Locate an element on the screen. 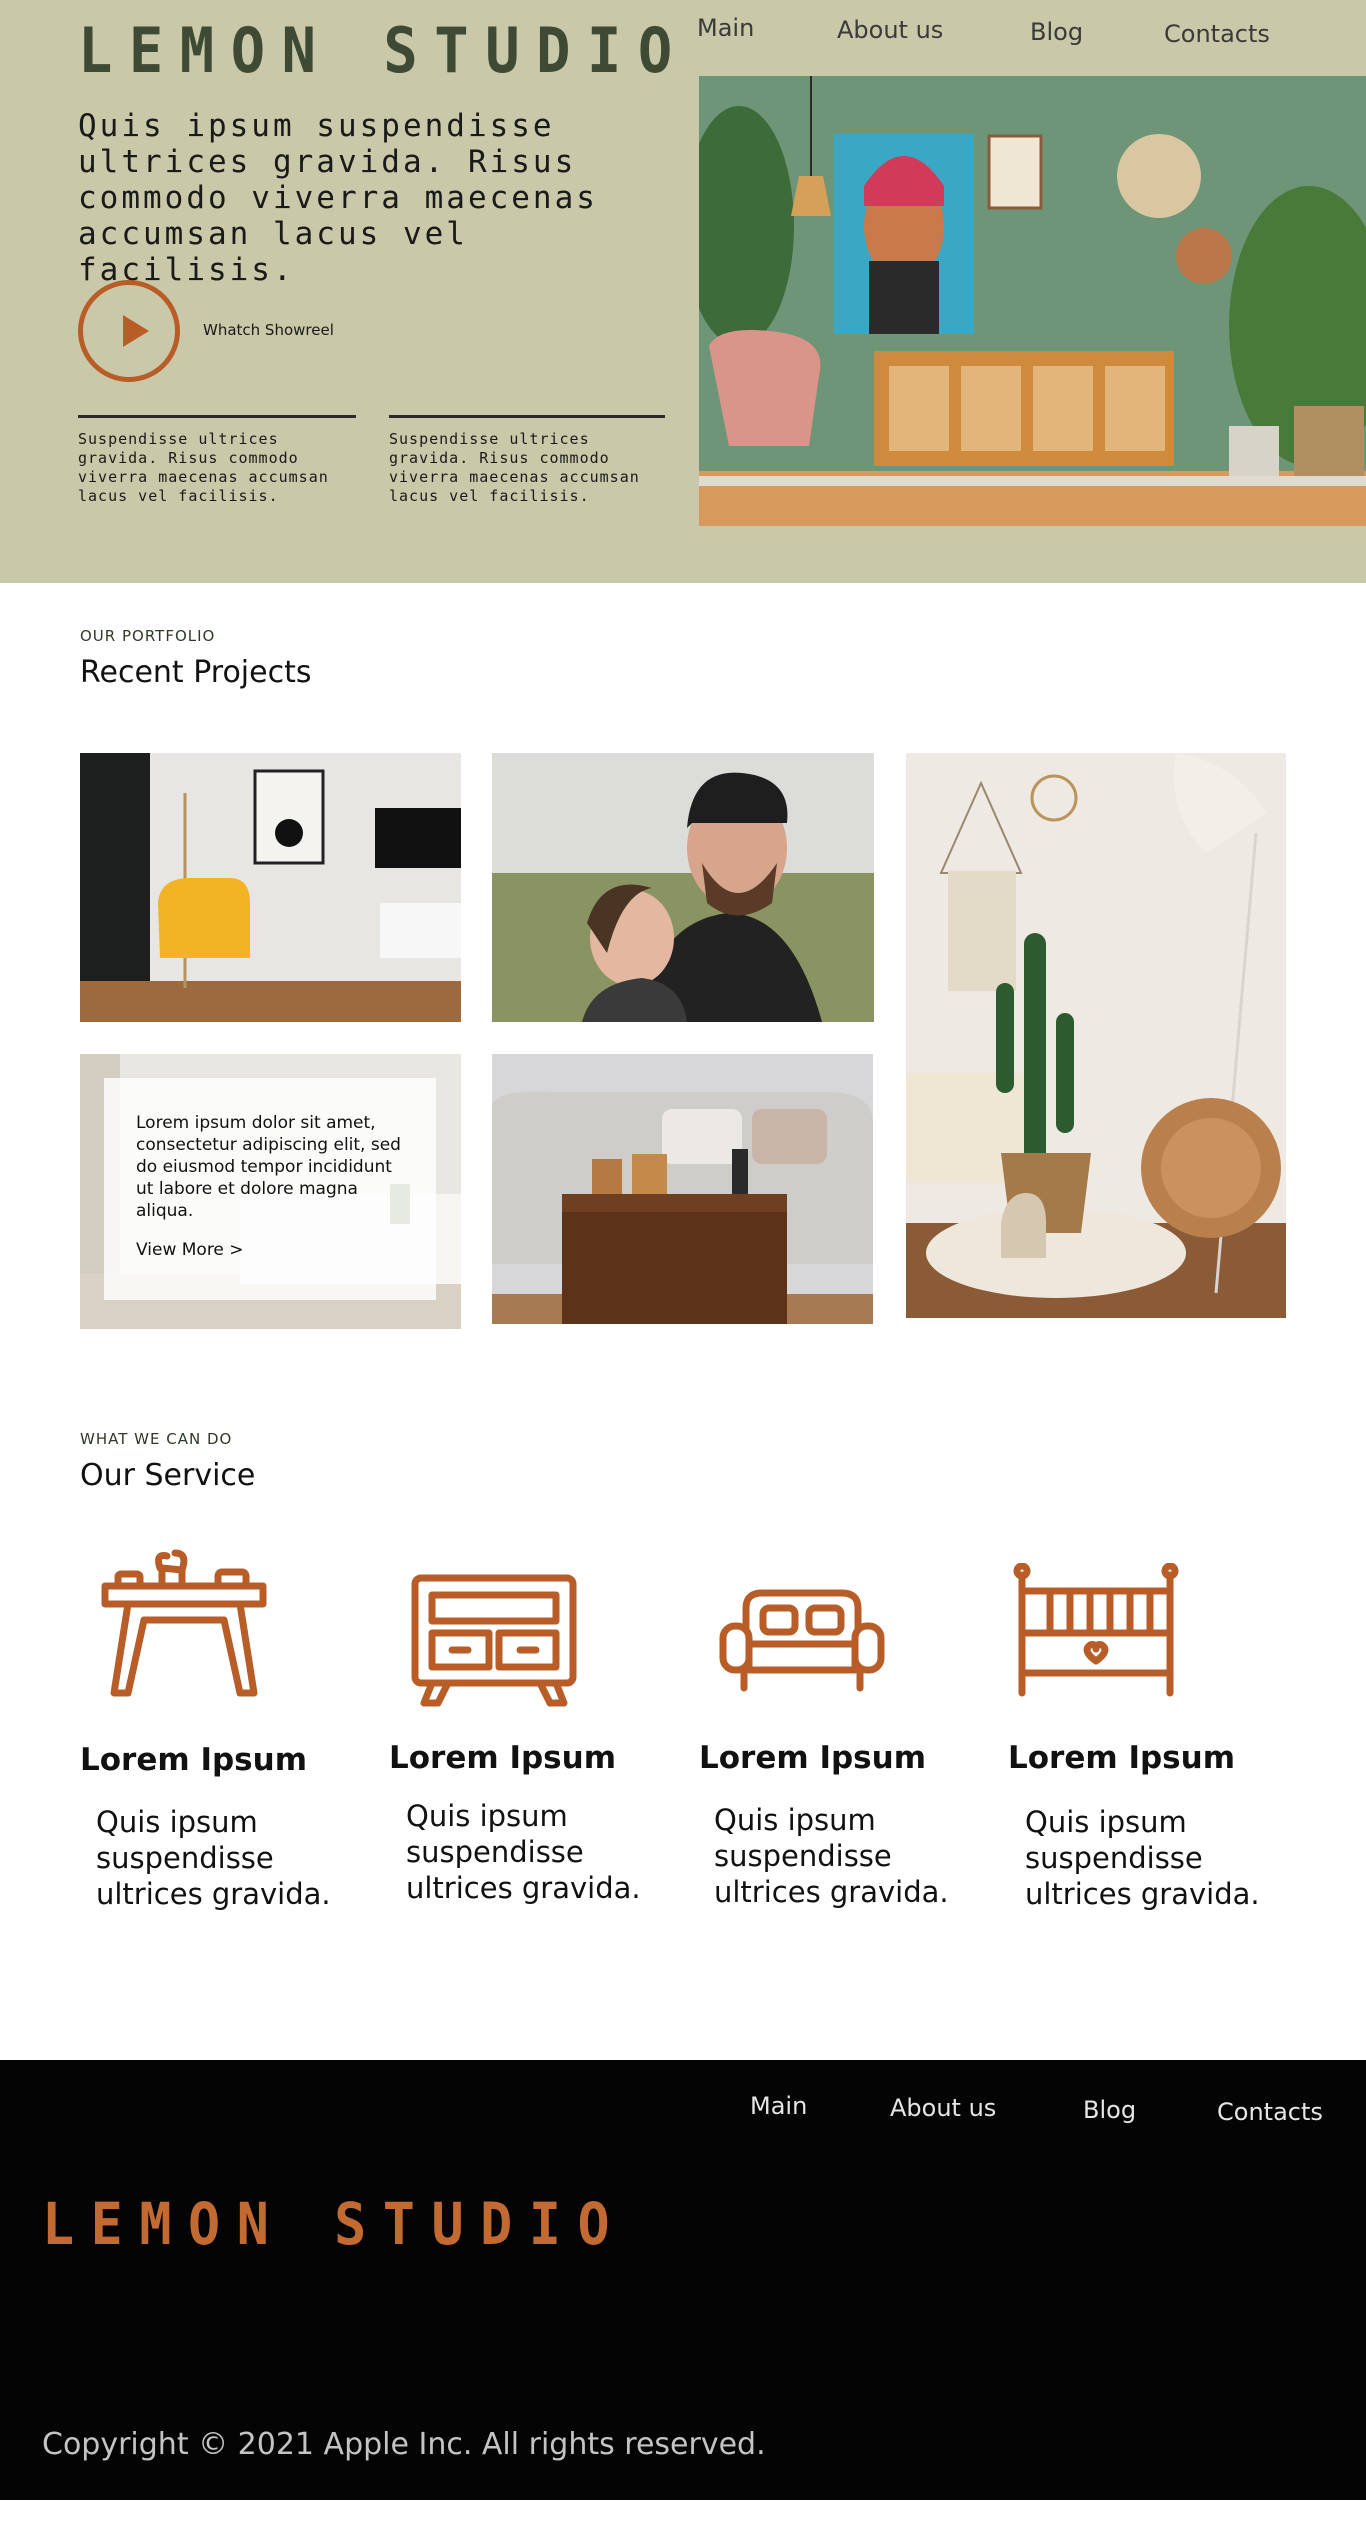  sofa-icon is located at coordinates (802, 1640).